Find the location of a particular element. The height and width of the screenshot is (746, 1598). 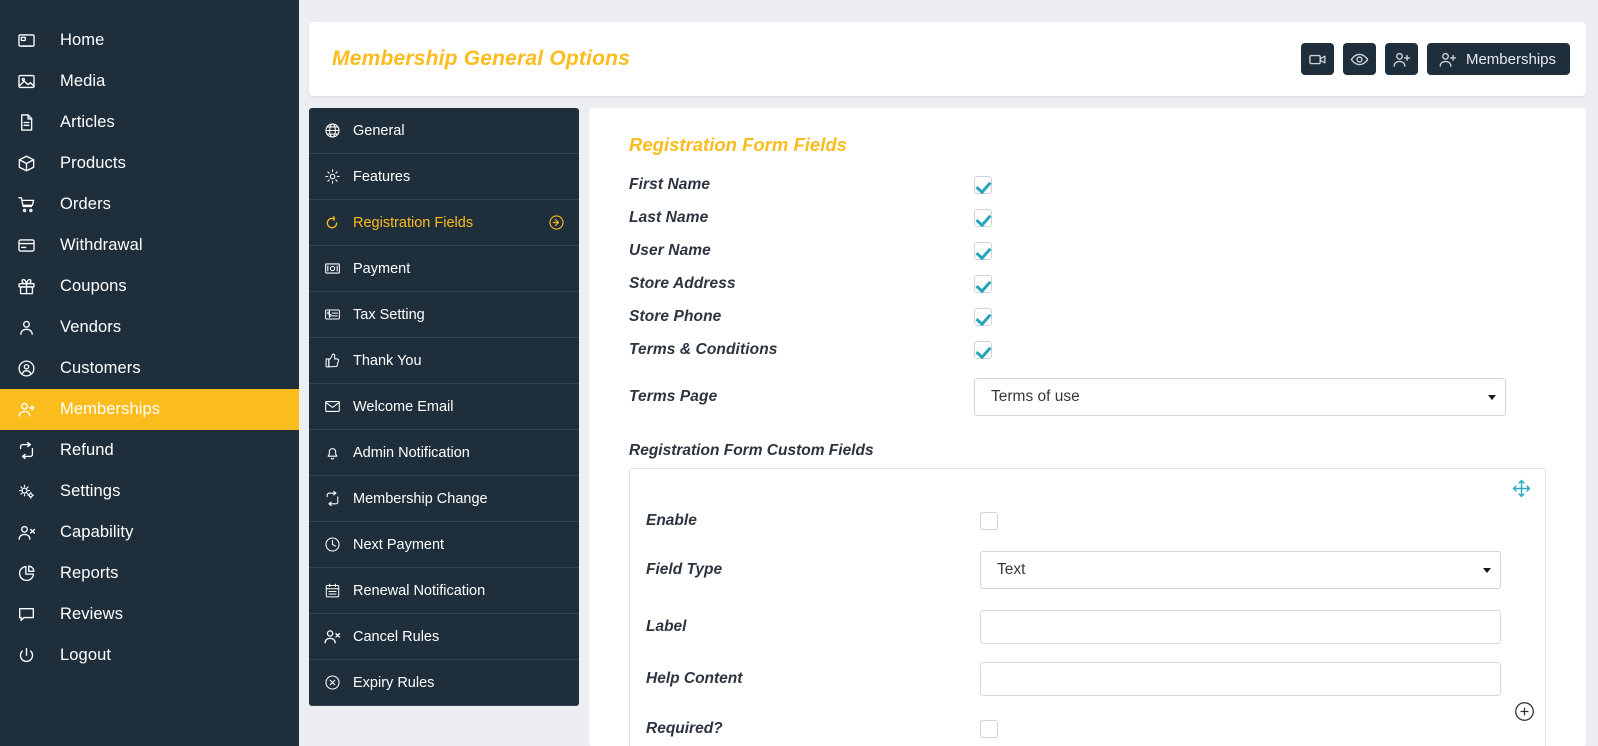

help-content-row: Help Content is located at coordinates (1081, 679).